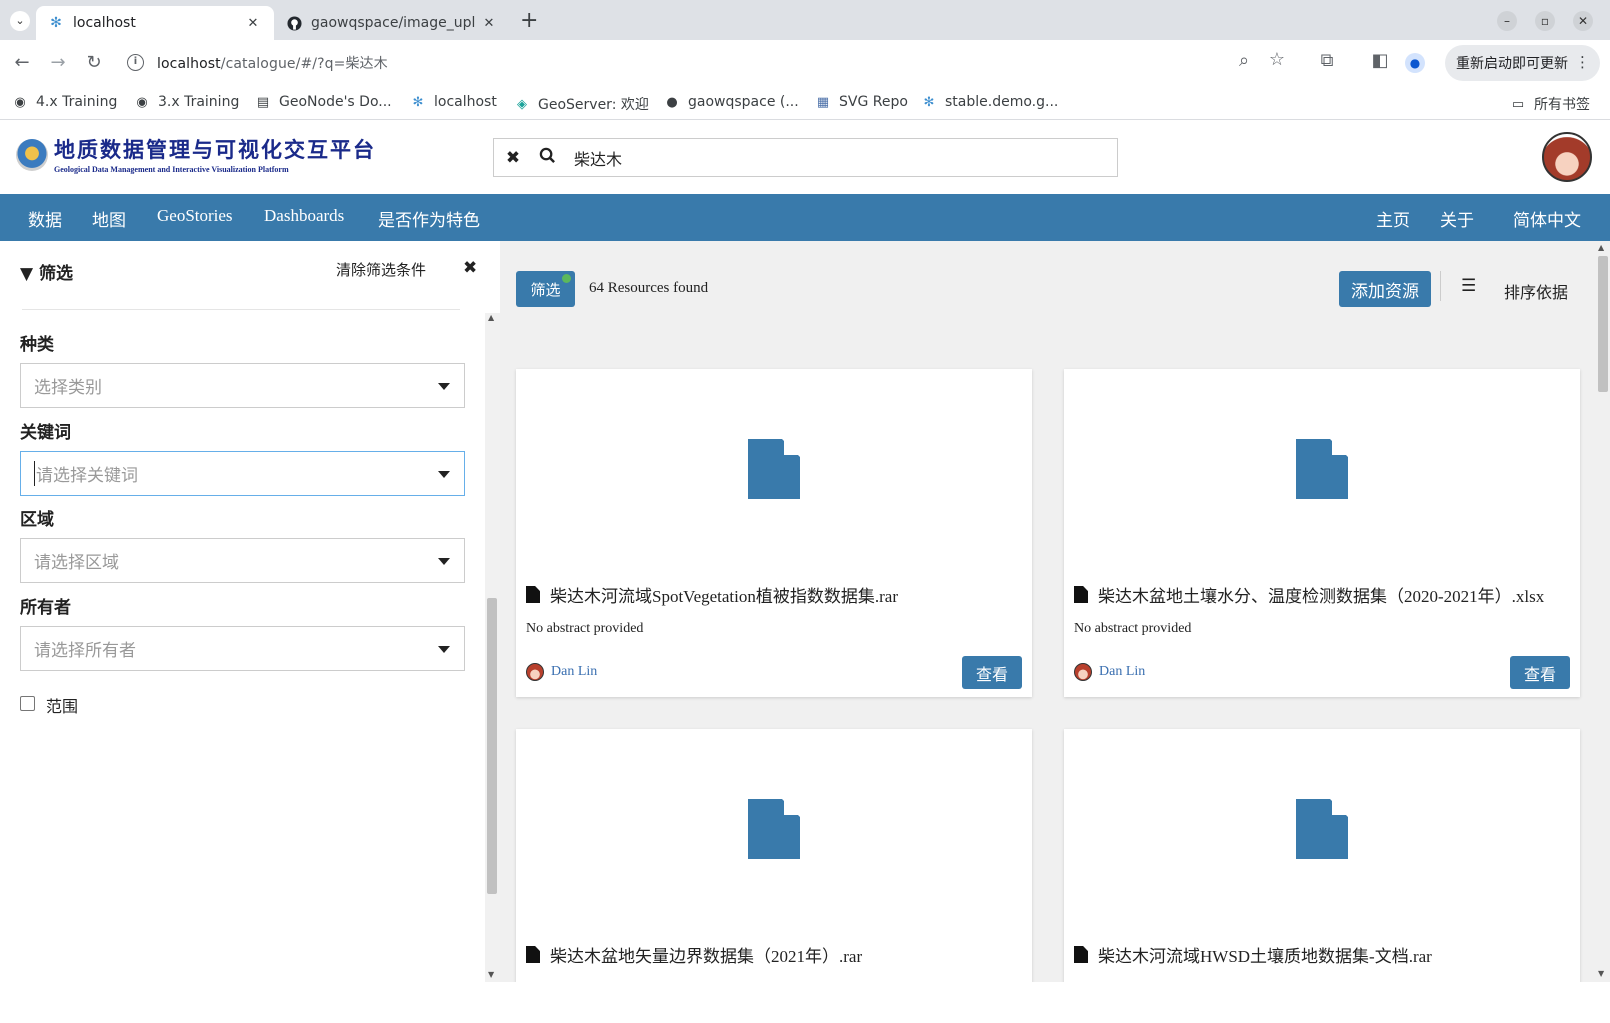 This screenshot has height=1023, width=1610. I want to click on nav-about: 关于, so click(1457, 218).